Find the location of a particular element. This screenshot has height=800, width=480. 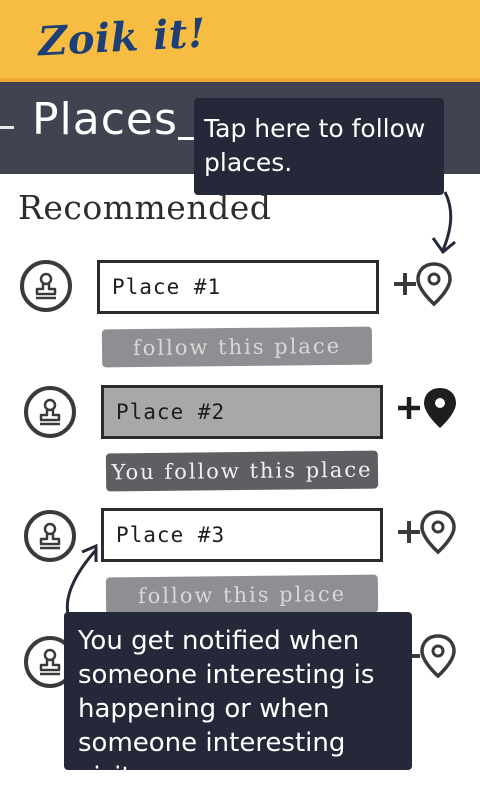

app-header: Zoik it! is located at coordinates (240, 42).